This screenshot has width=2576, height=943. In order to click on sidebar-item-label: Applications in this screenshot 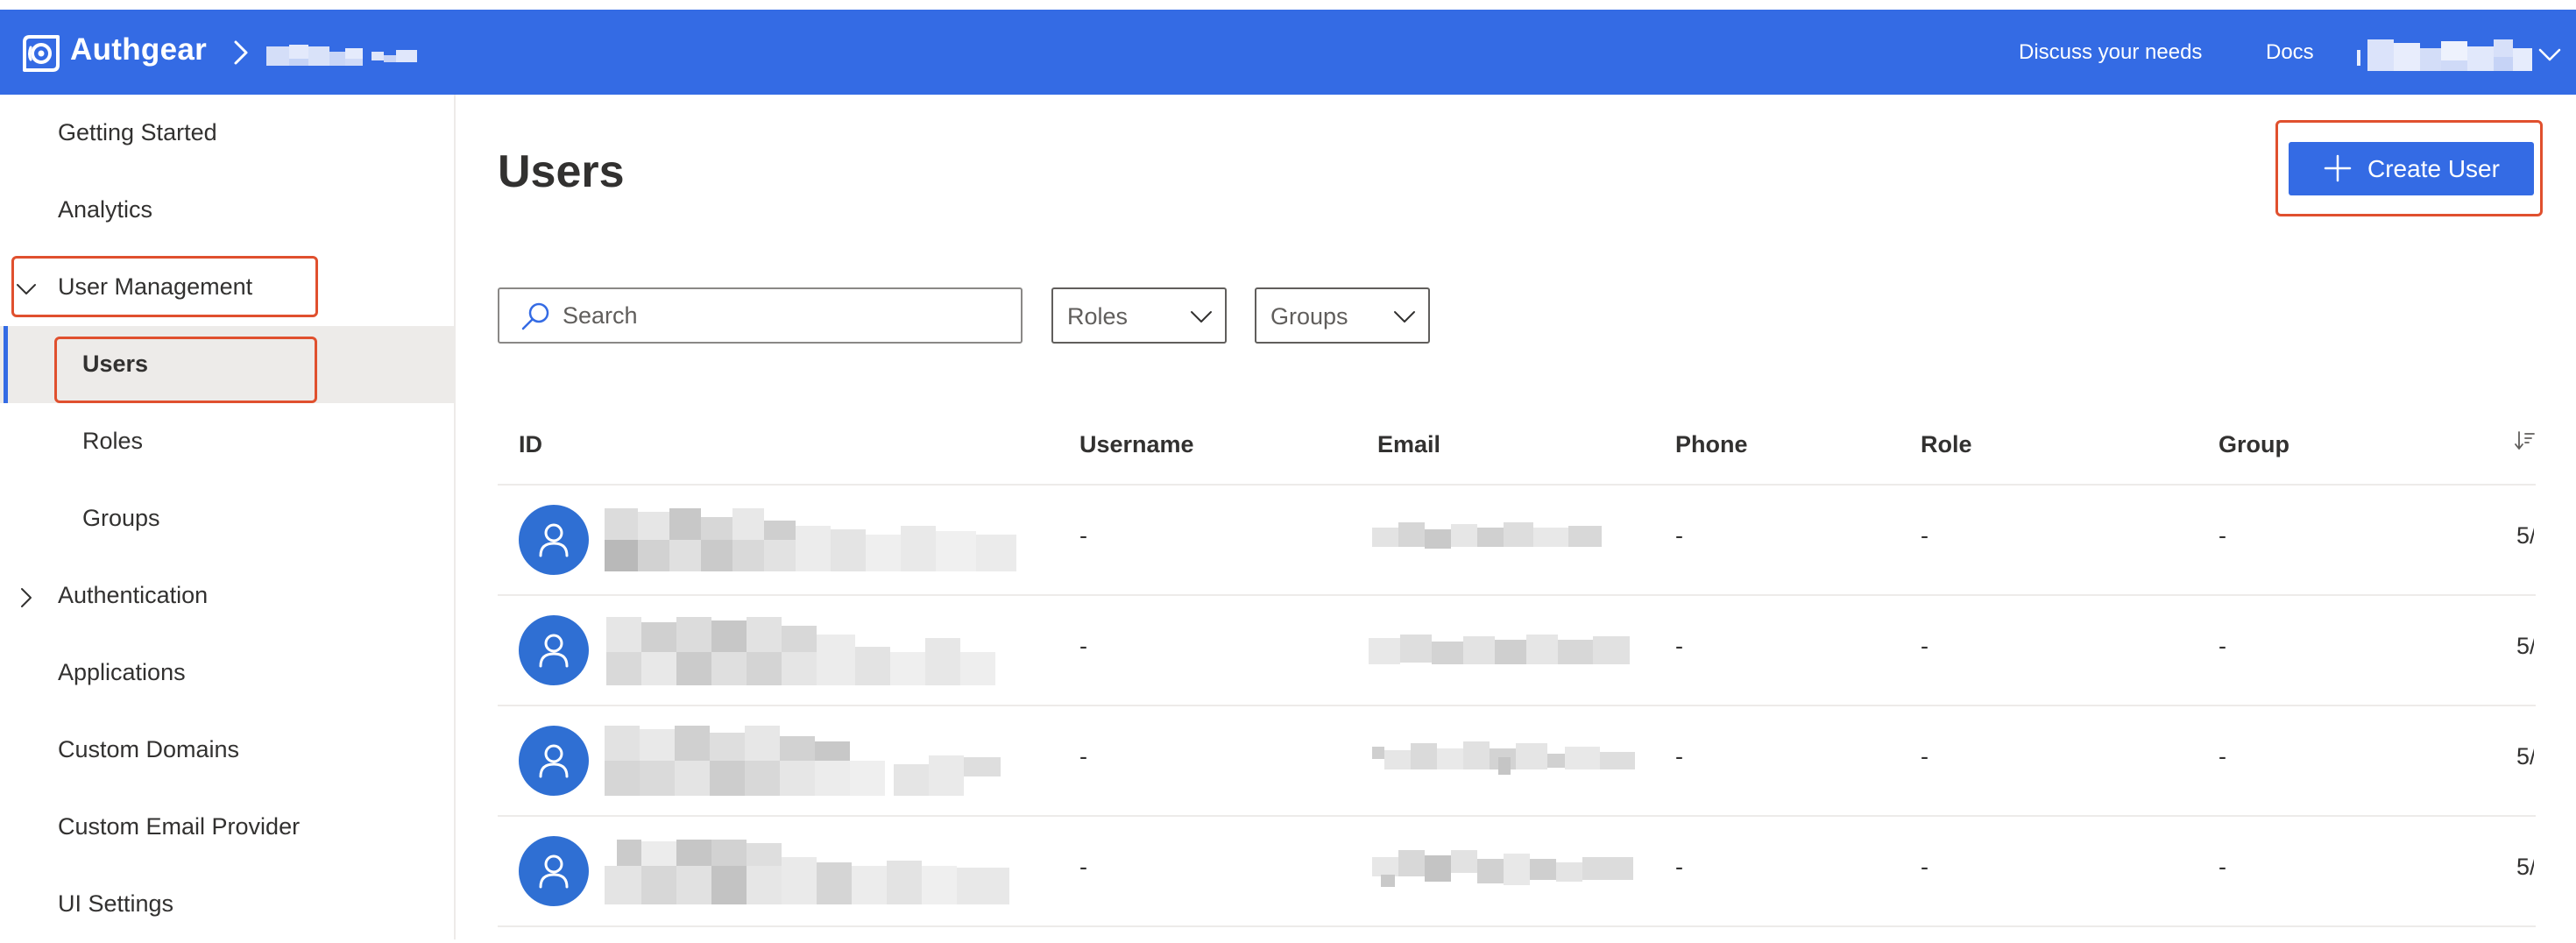, I will do `click(122, 672)`.